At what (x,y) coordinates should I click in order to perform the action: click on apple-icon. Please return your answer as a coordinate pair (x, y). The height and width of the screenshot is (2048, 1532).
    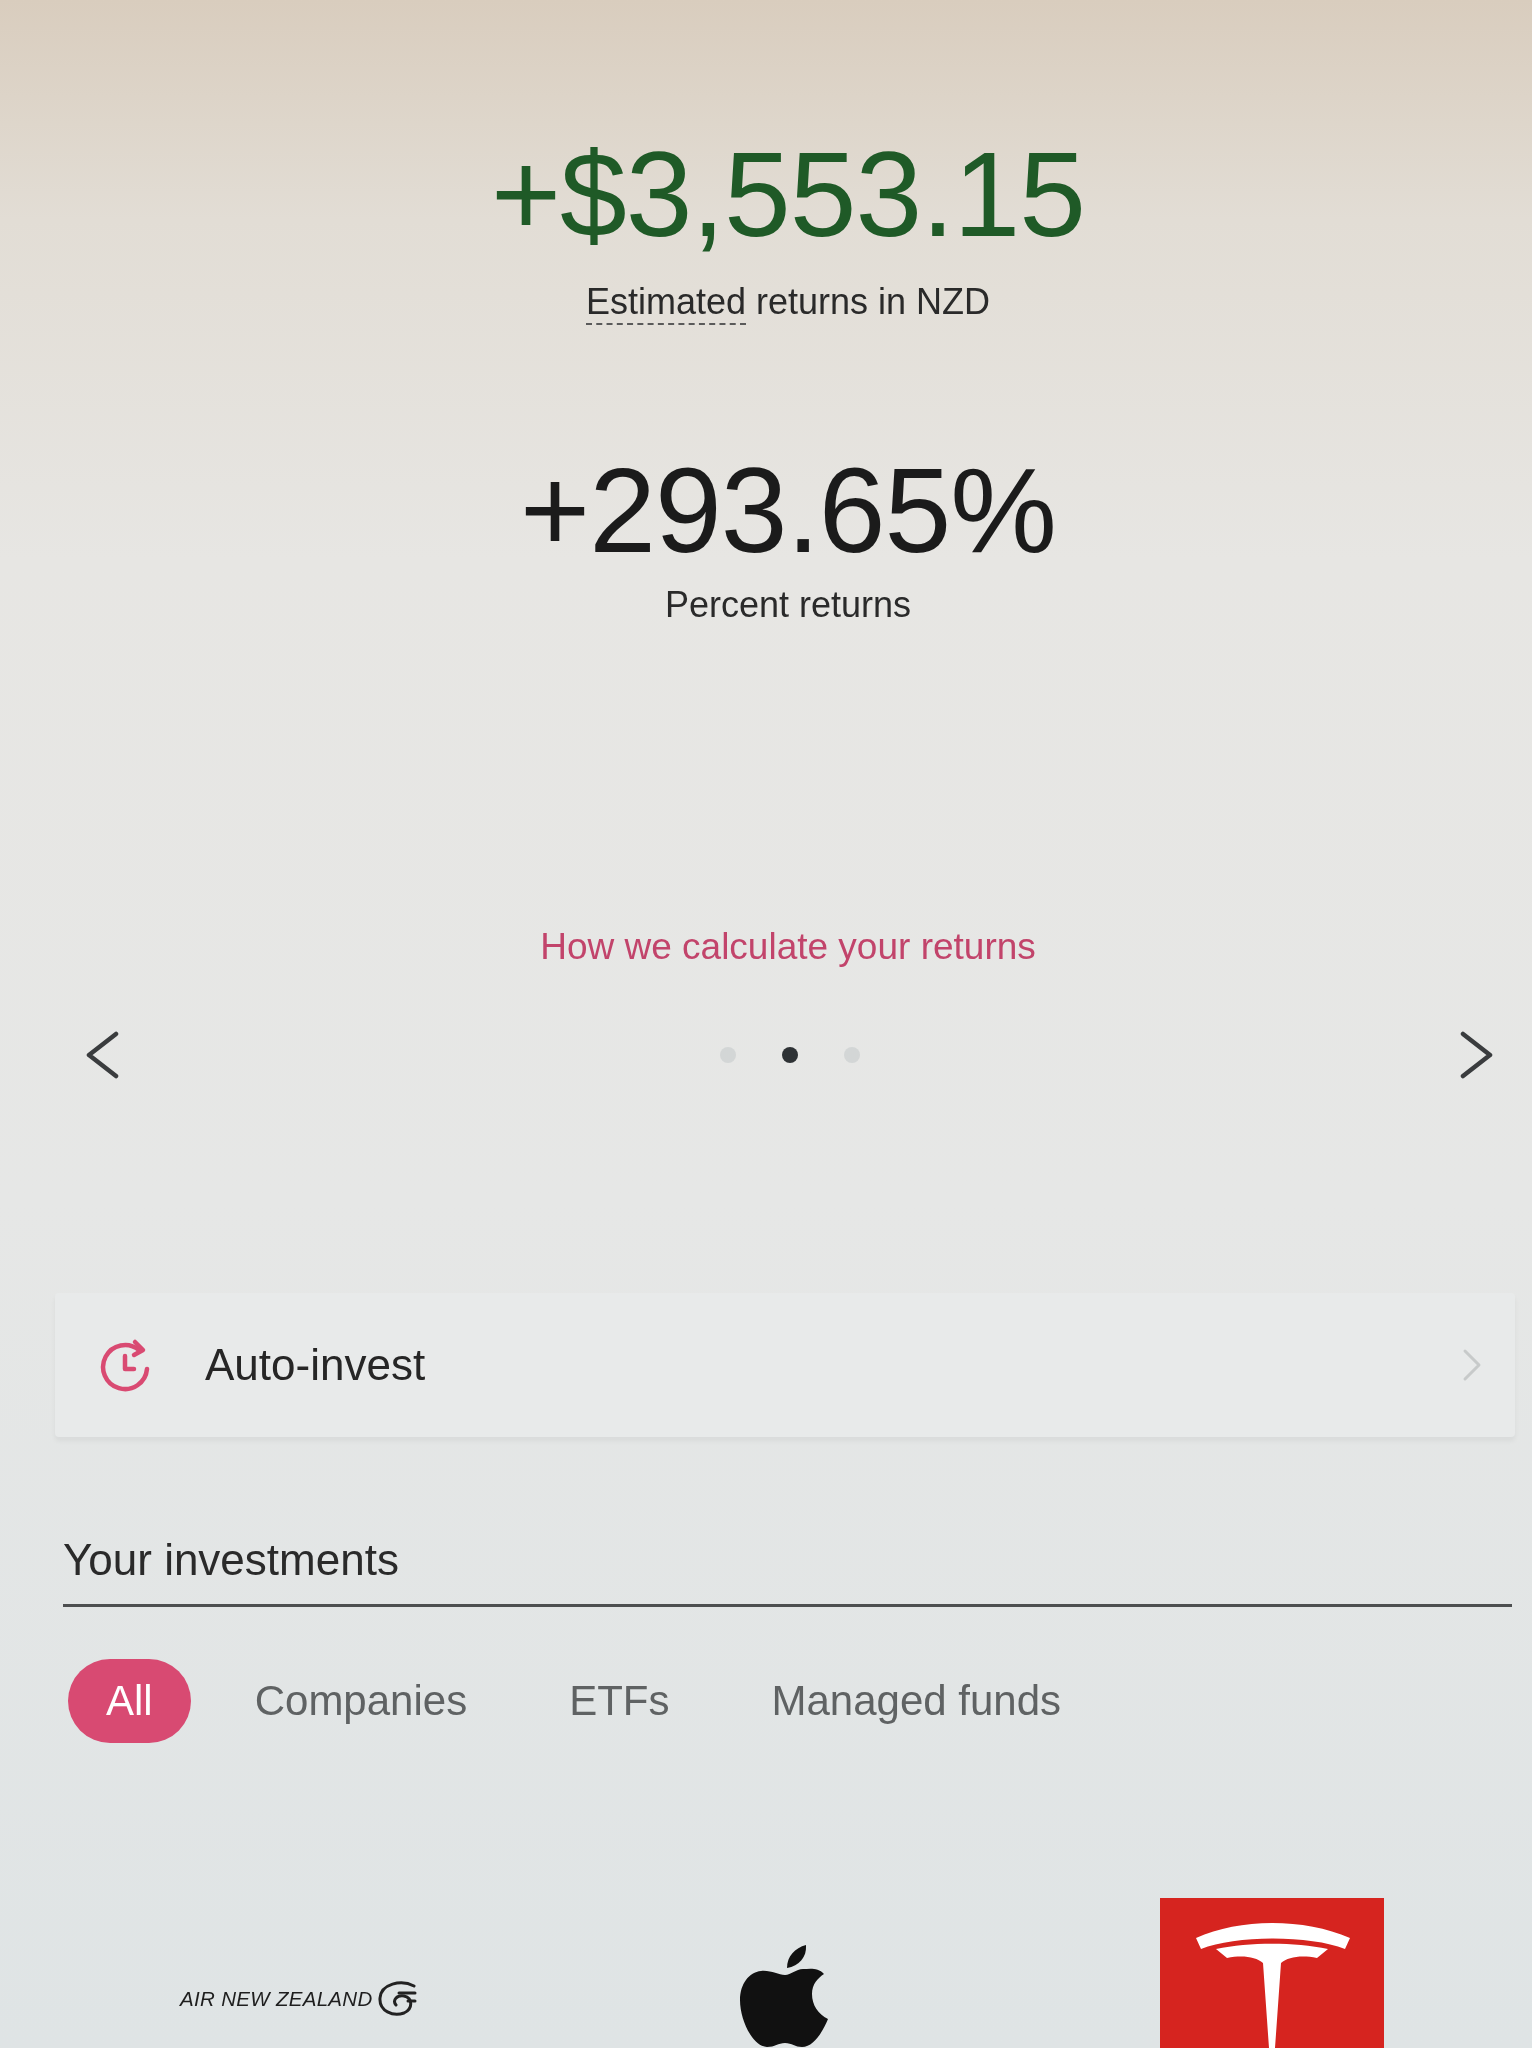
    Looking at the image, I should click on (785, 1995).